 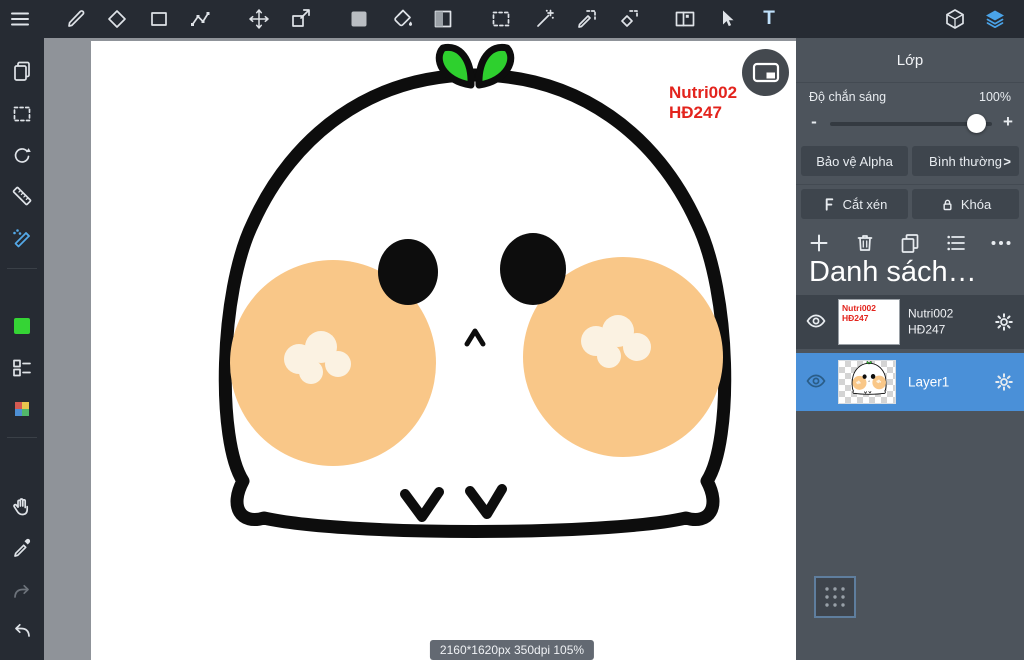 I want to click on select-eraser-tool, so click(x=629, y=19).